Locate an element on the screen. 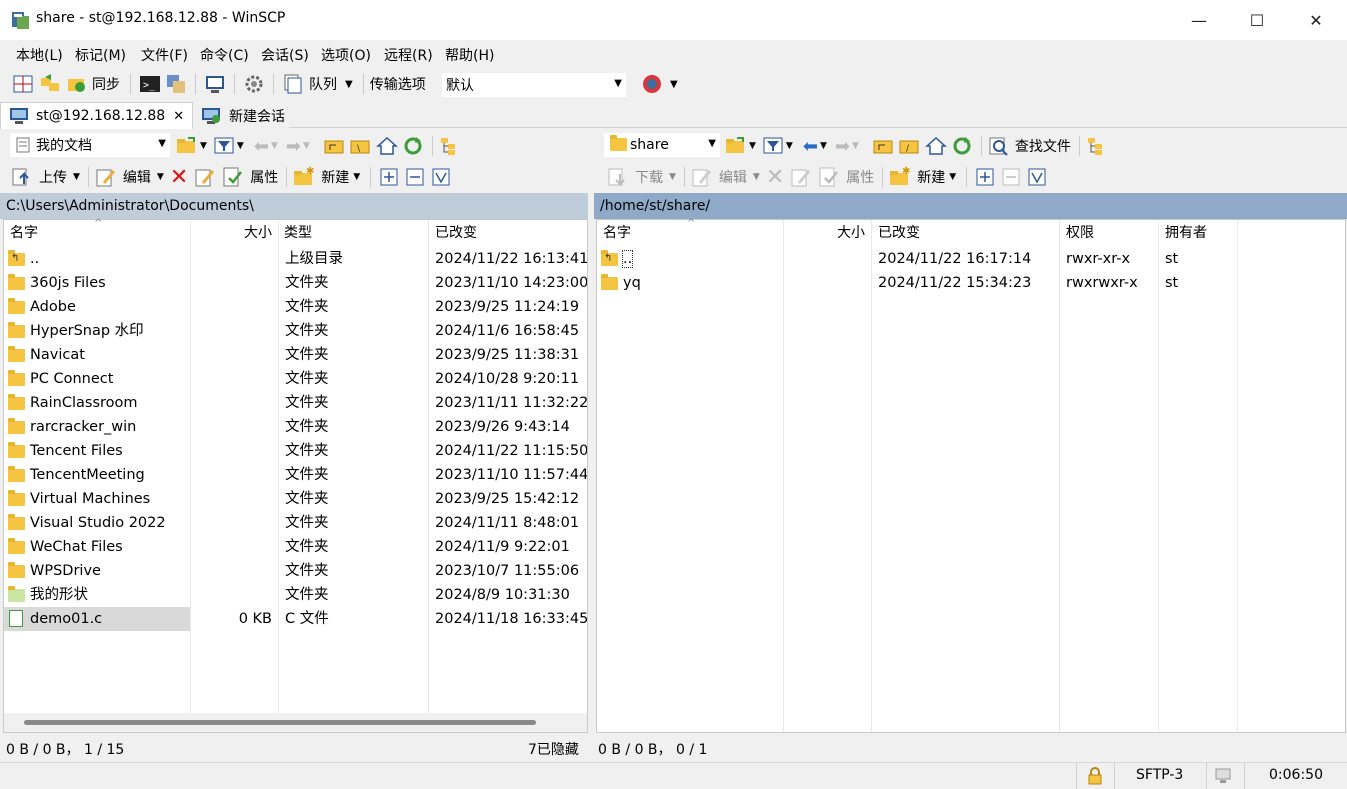 The height and width of the screenshot is (789, 1347). root-dir-icon: / is located at coordinates (910, 146).